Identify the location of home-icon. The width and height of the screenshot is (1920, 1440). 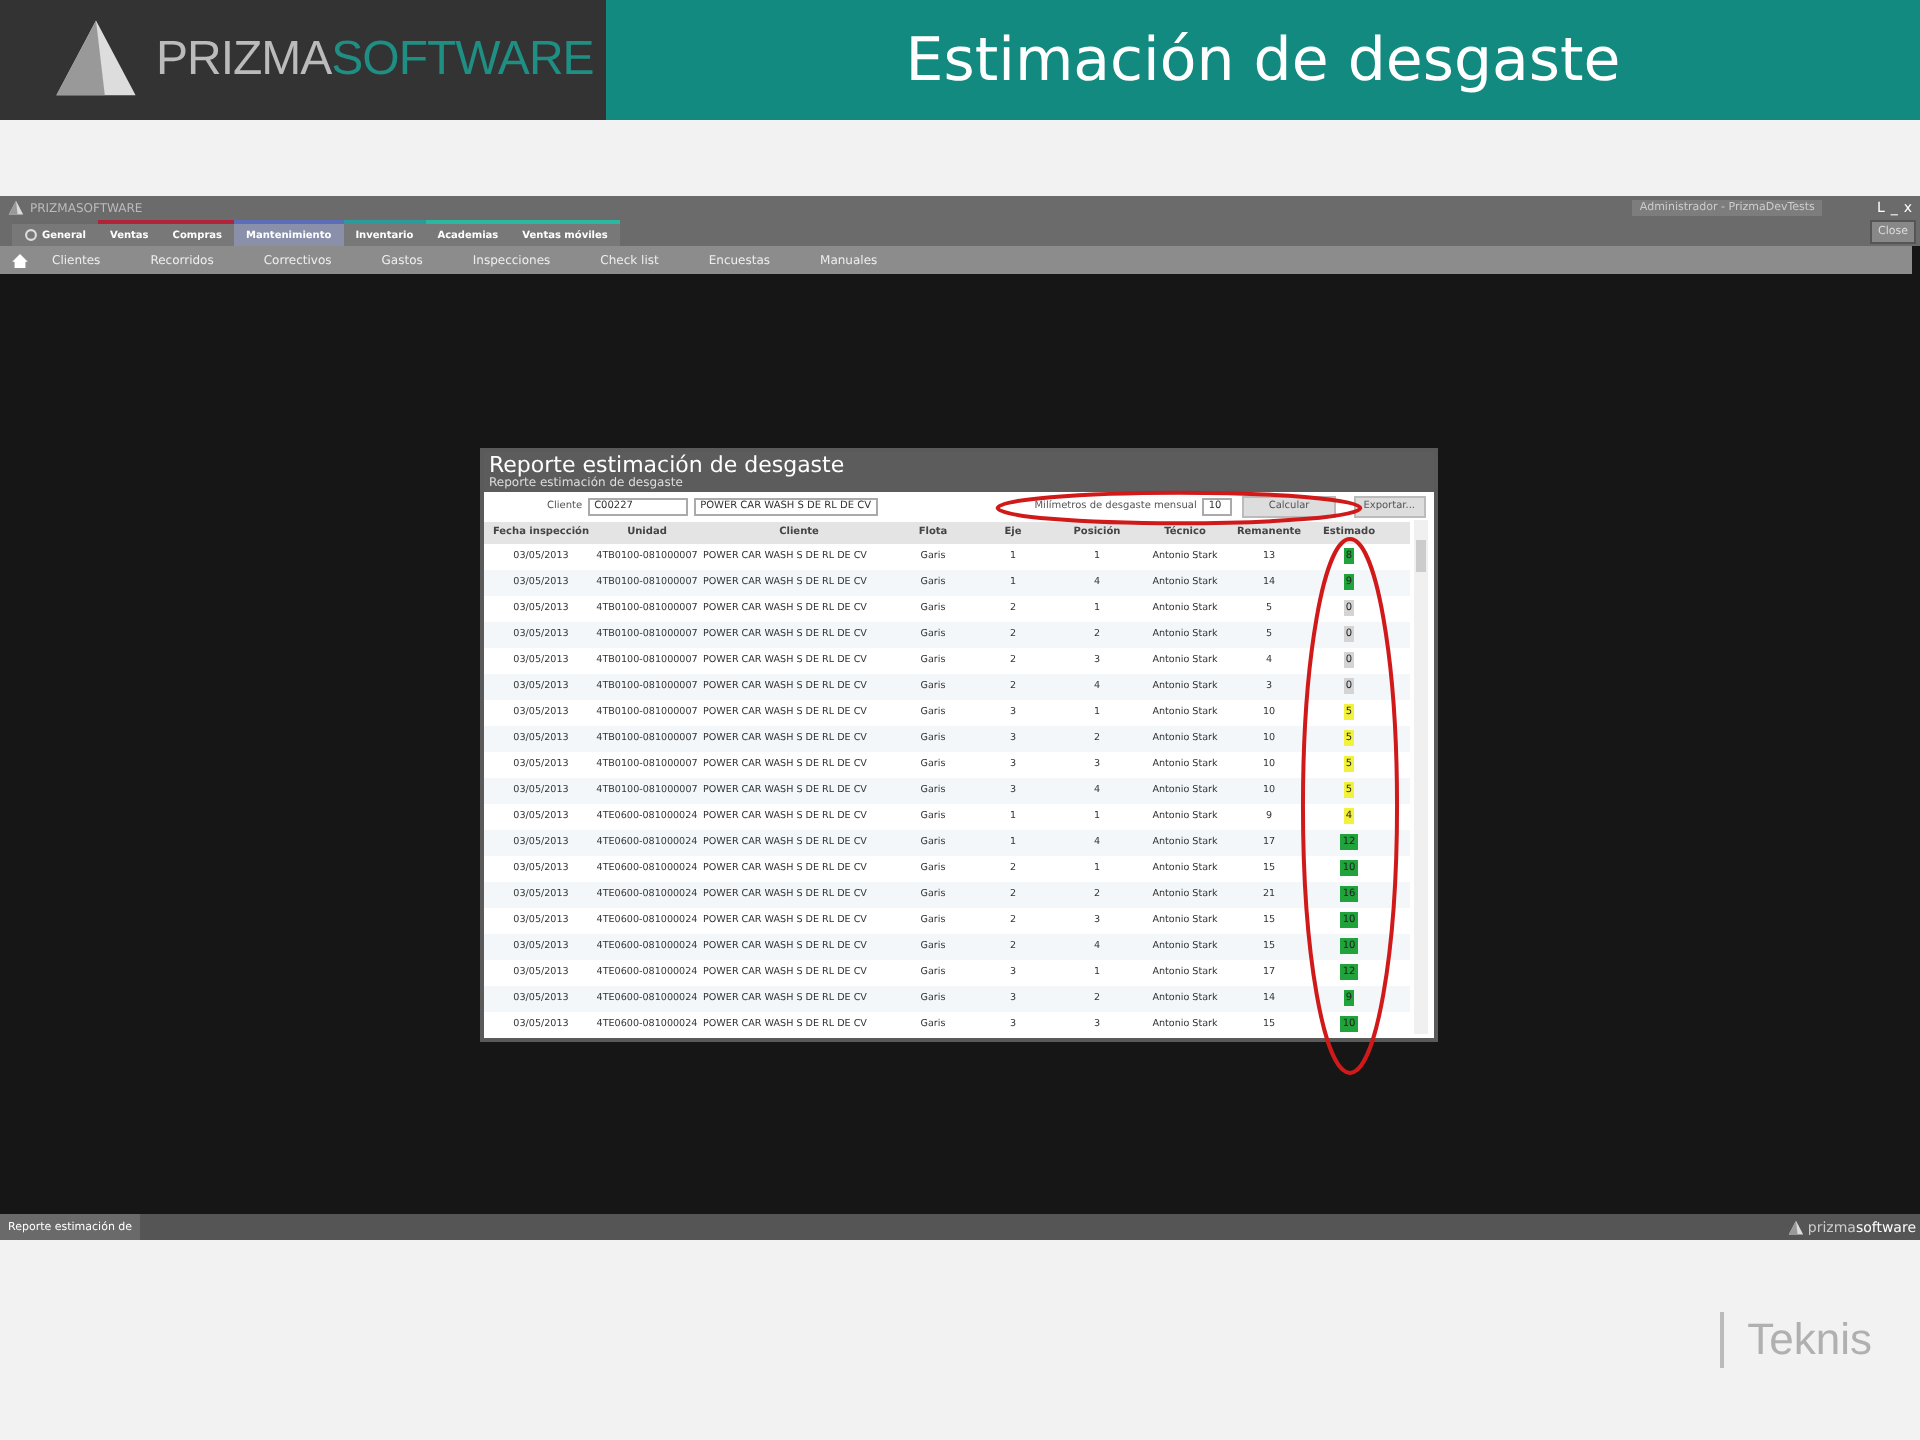
(20, 260).